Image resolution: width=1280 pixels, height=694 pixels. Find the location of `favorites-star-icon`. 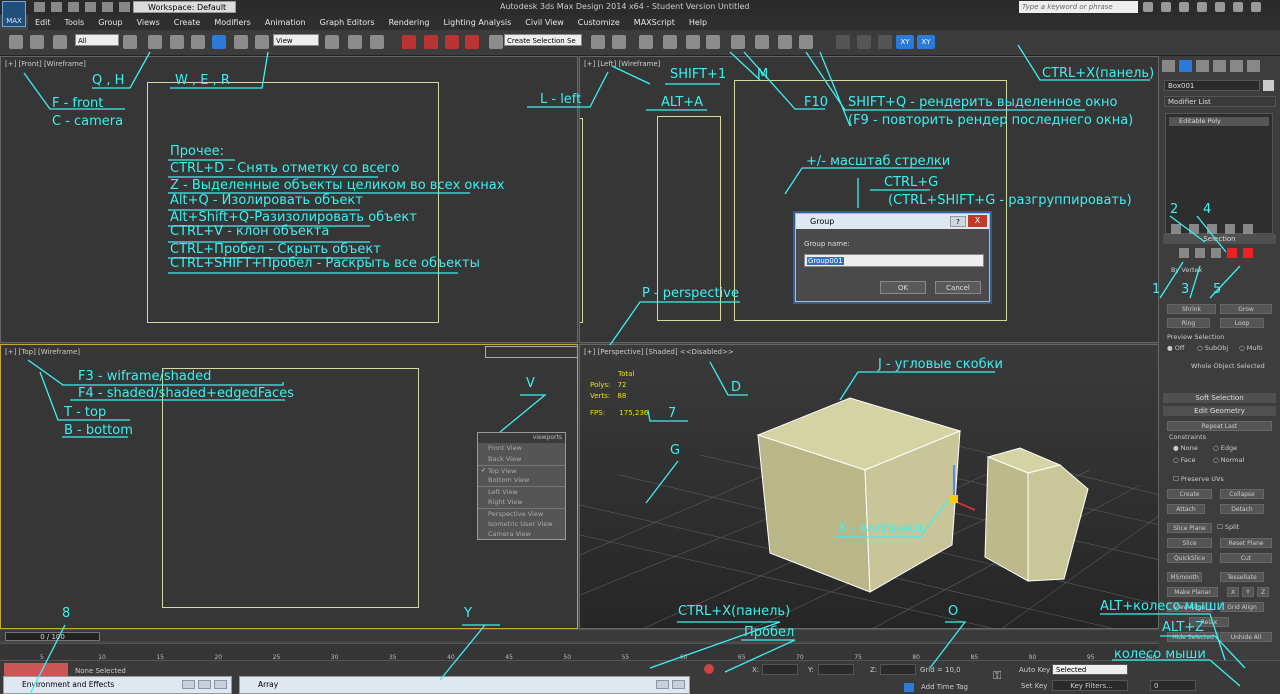

favorites-star-icon is located at coordinates (1184, 7).